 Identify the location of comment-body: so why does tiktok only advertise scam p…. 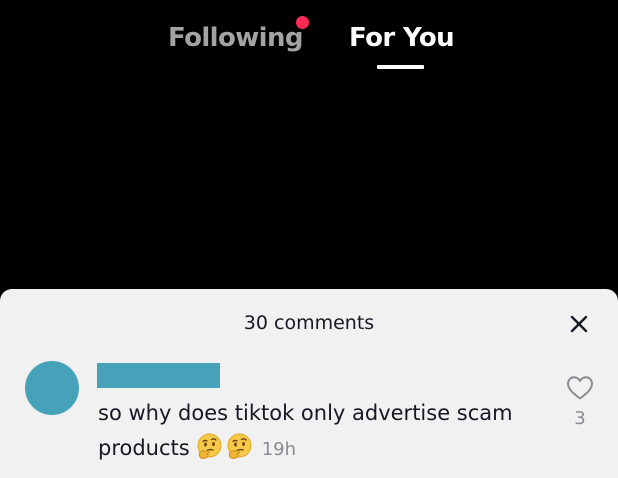
(318, 434).